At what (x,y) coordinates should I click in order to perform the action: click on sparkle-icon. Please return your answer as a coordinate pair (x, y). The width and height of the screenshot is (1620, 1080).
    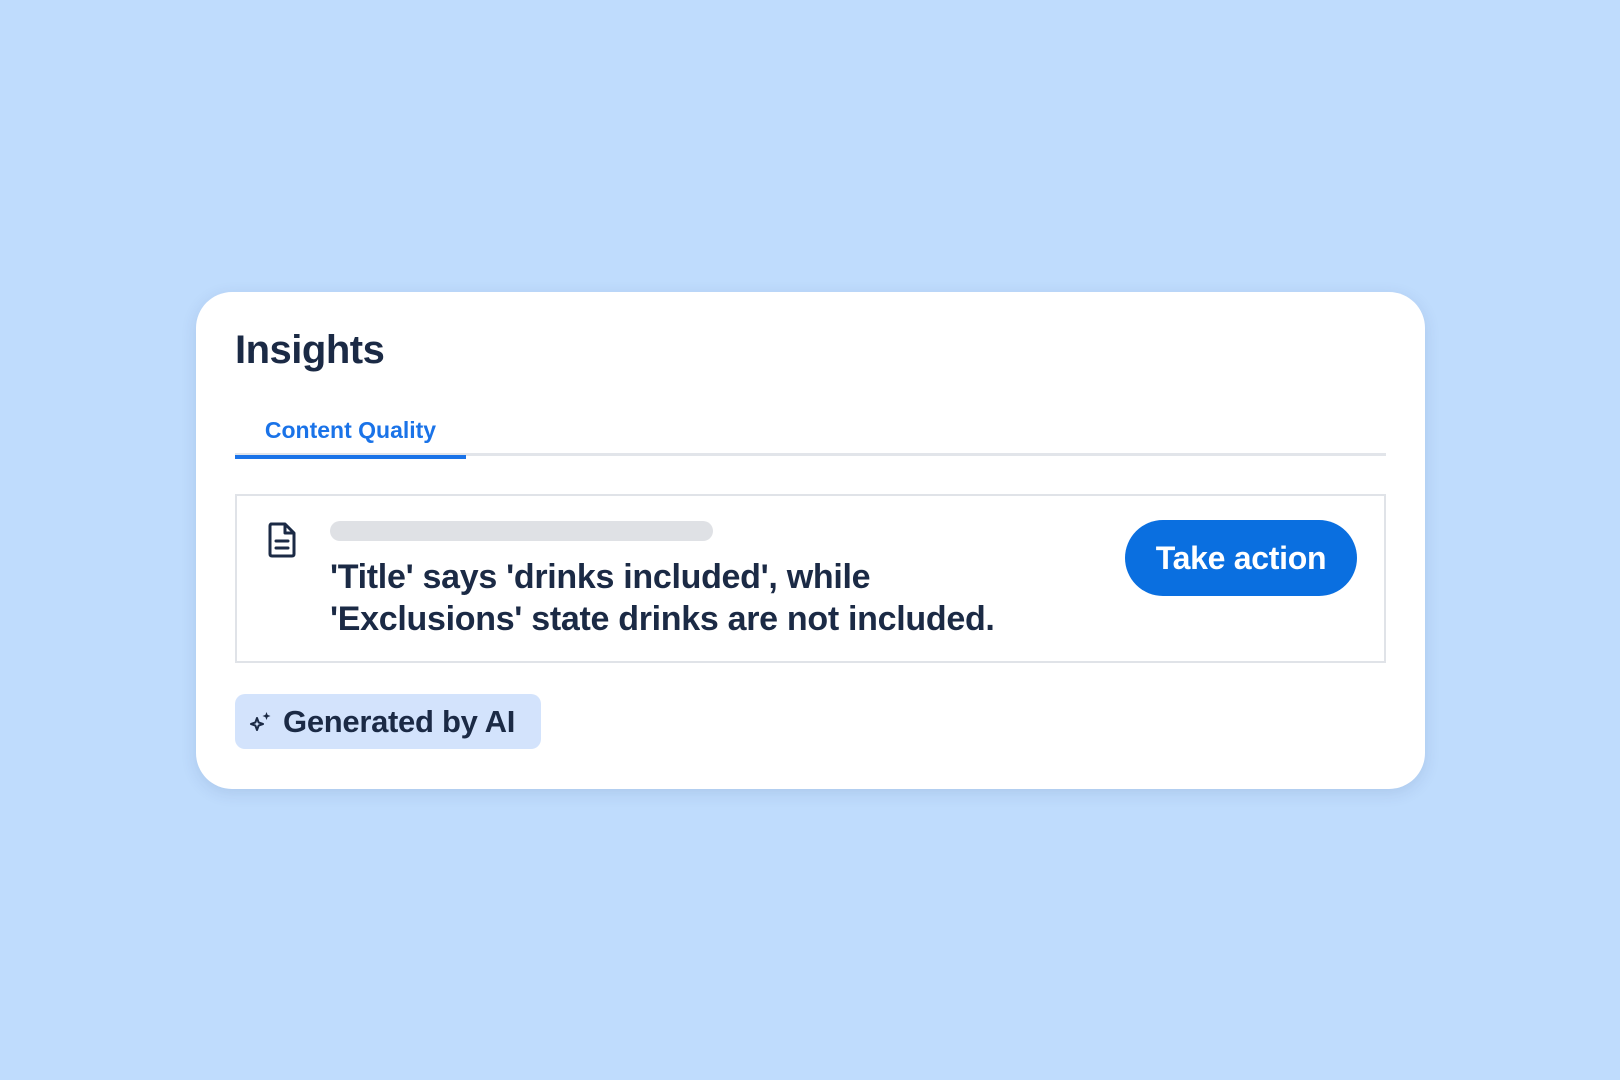
    Looking at the image, I should click on (260, 721).